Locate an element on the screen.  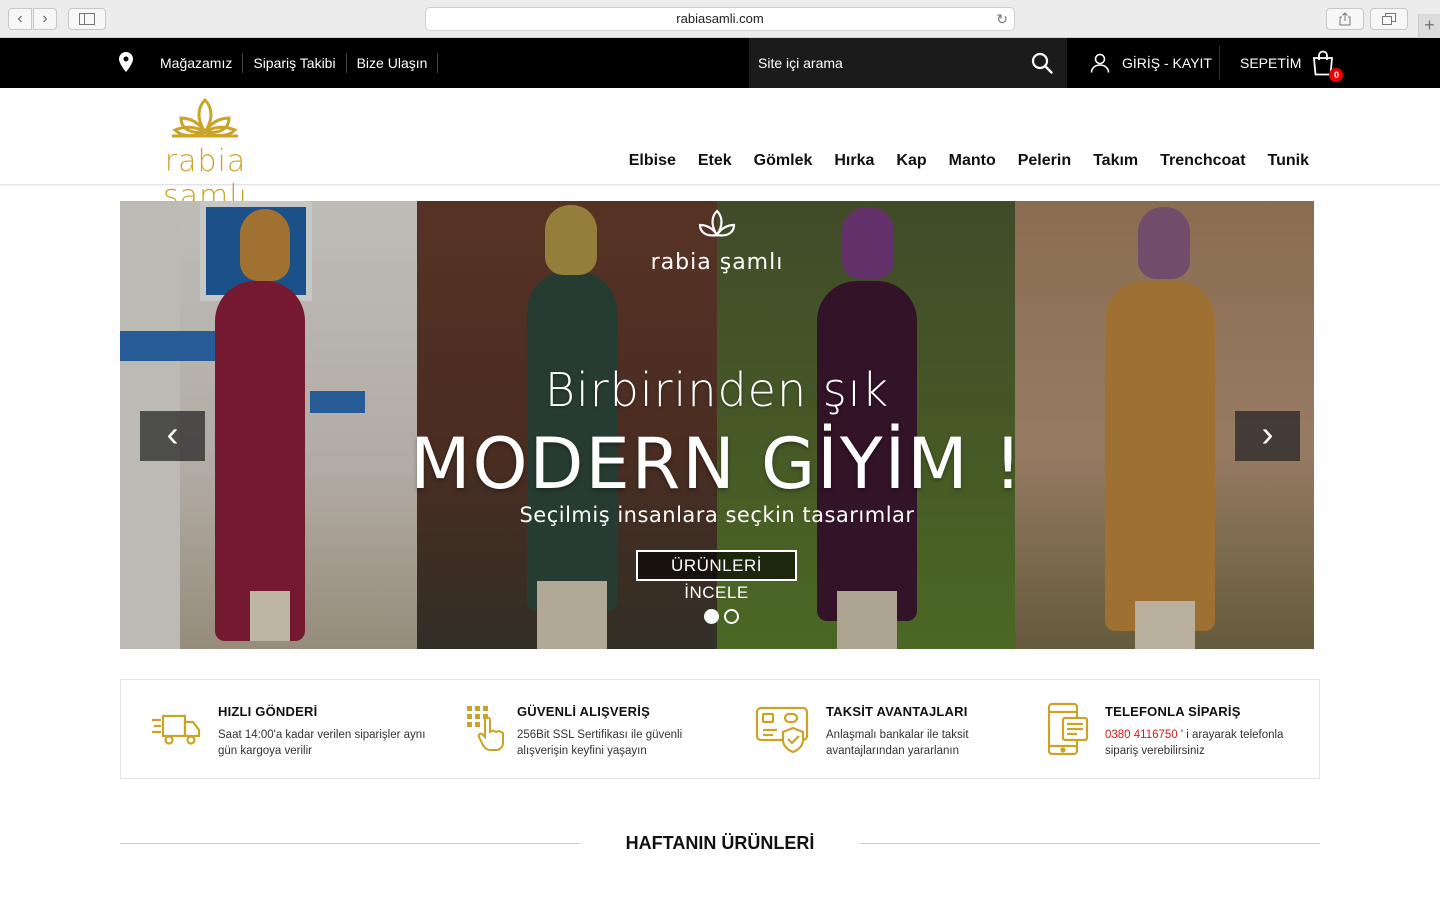
cart-label: SEPETİM is located at coordinates (1271, 63).